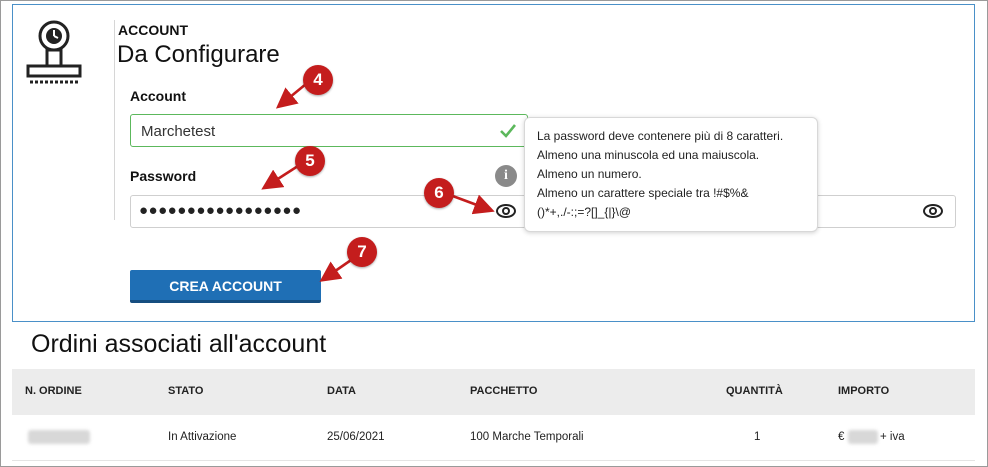 This screenshot has width=988, height=467. What do you see at coordinates (202, 437) in the screenshot?
I see `order-status: In Attivazione` at bounding box center [202, 437].